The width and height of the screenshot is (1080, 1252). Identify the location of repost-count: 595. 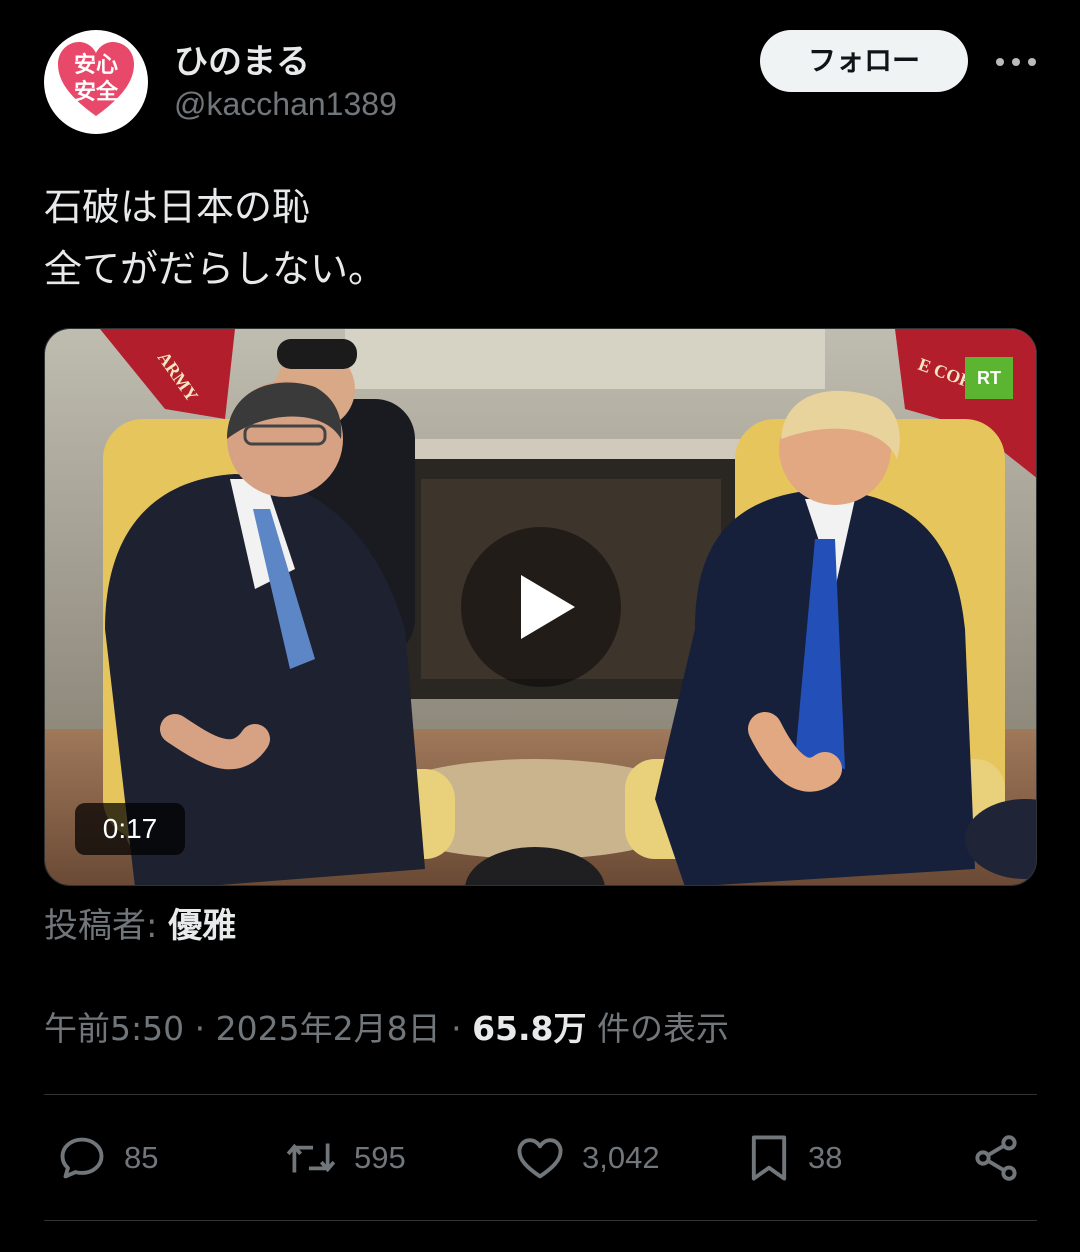
(380, 1157).